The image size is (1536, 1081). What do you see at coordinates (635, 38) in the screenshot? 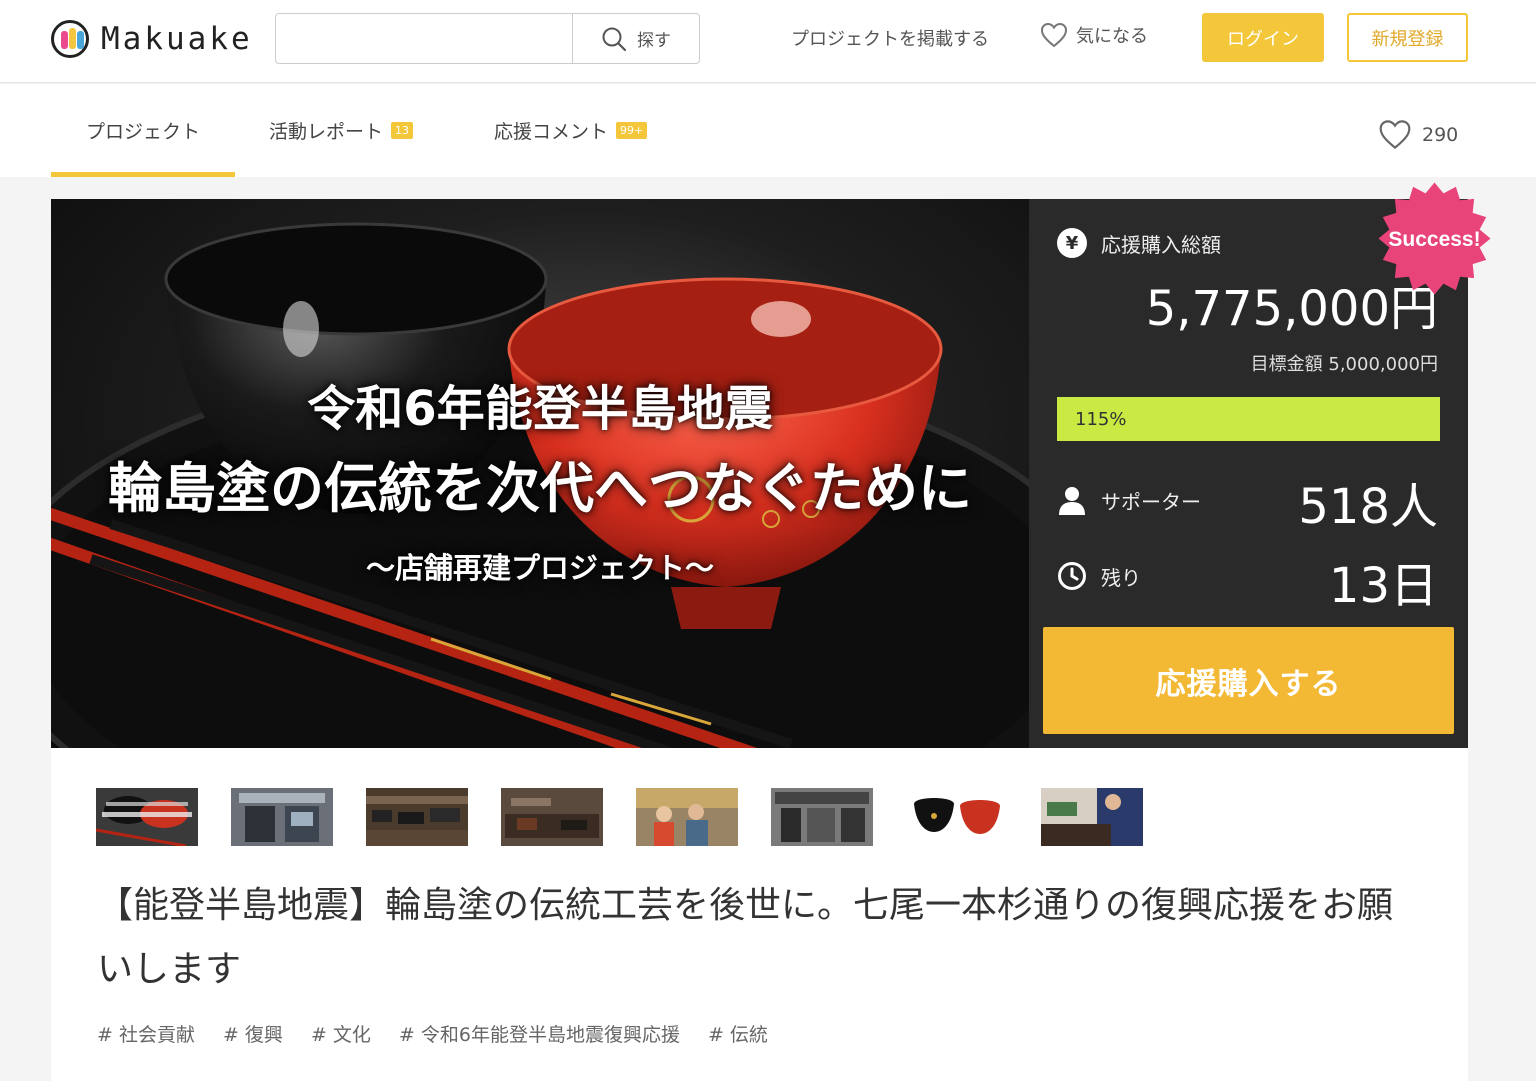
I see `search-button: 探す` at bounding box center [635, 38].